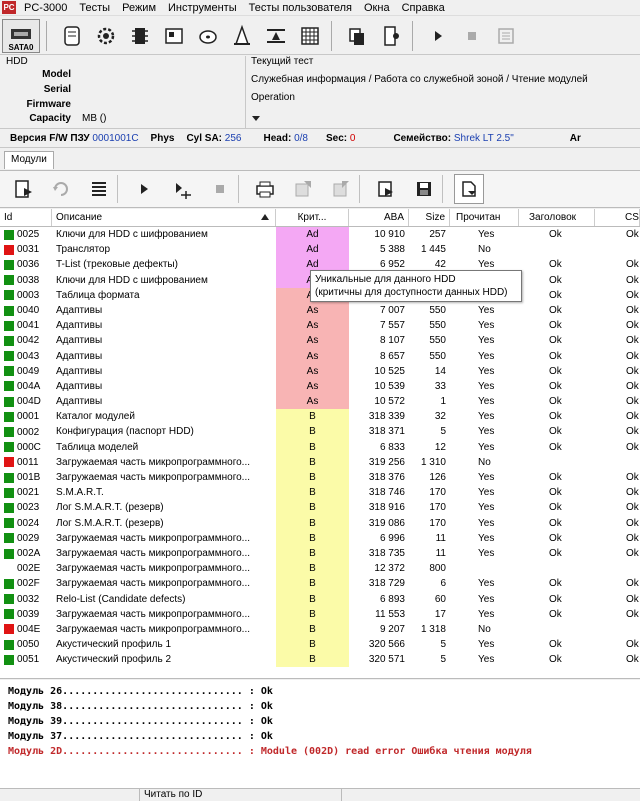 This screenshot has height=801, width=640. Describe the element at coordinates (26, 614) in the screenshot. I see `cell-id: 0039` at that location.